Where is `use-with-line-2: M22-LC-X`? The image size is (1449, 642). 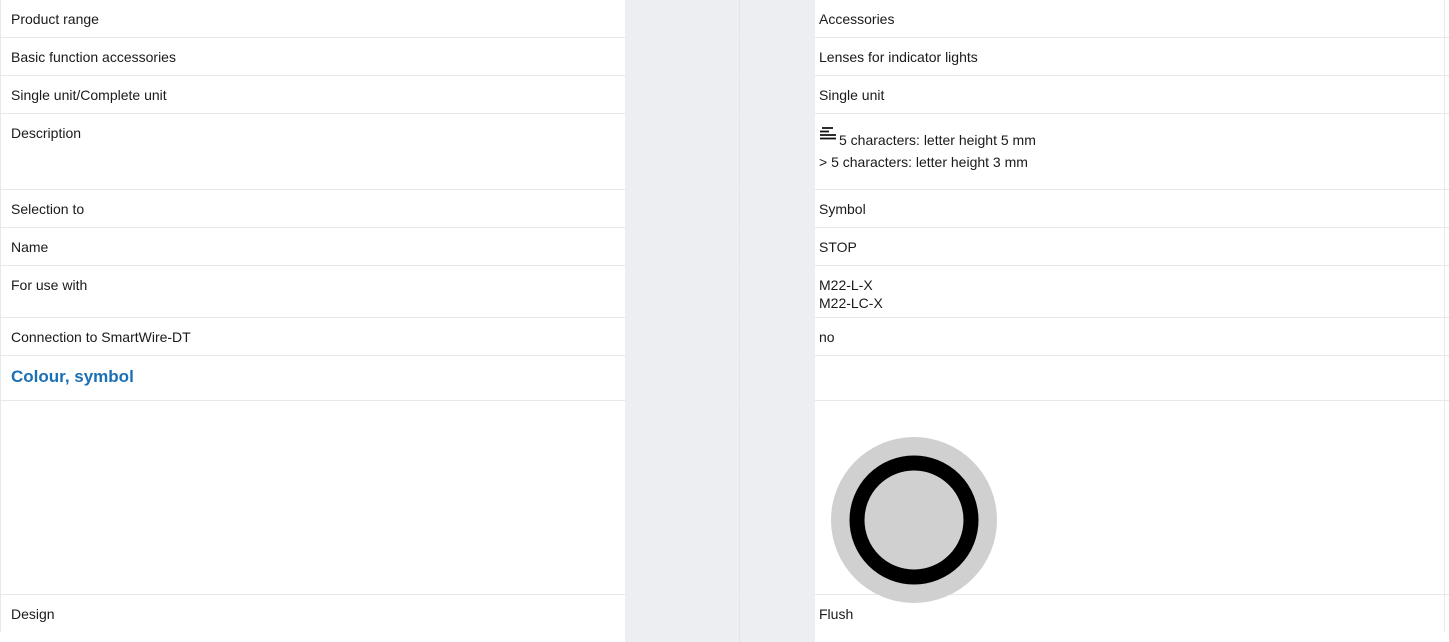
use-with-line-2: M22-LC-X is located at coordinates (851, 303).